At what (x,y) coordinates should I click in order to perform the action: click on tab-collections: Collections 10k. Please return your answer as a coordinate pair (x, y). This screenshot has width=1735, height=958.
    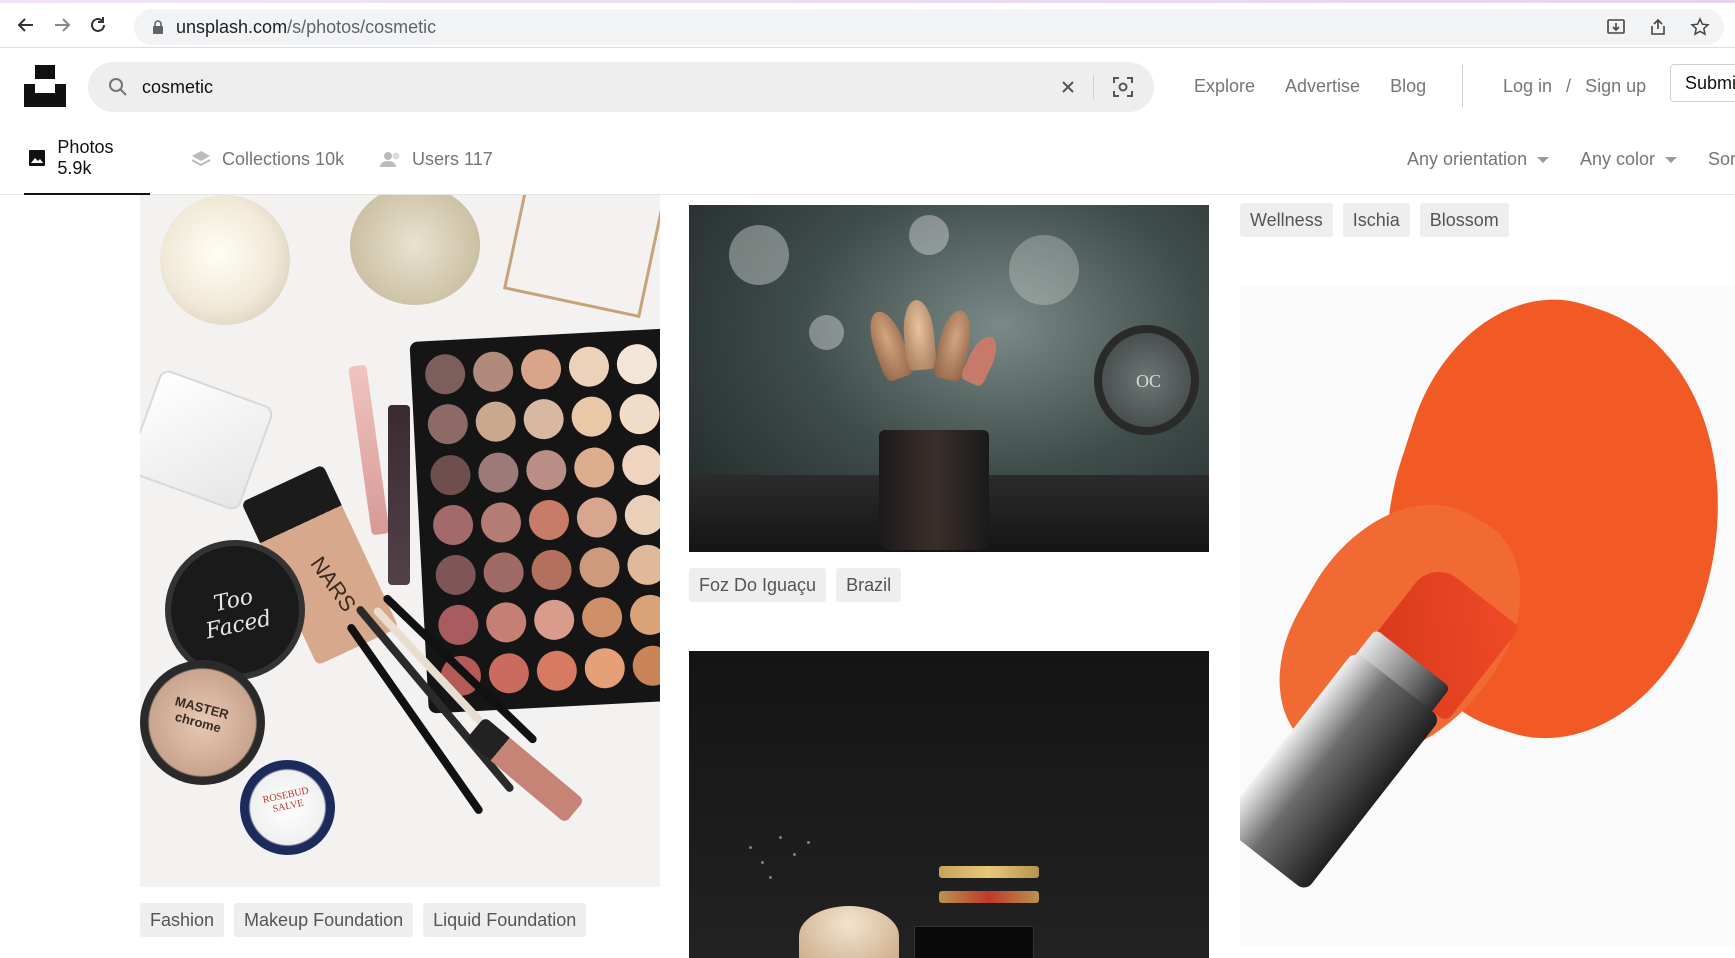
    Looking at the image, I should click on (267, 159).